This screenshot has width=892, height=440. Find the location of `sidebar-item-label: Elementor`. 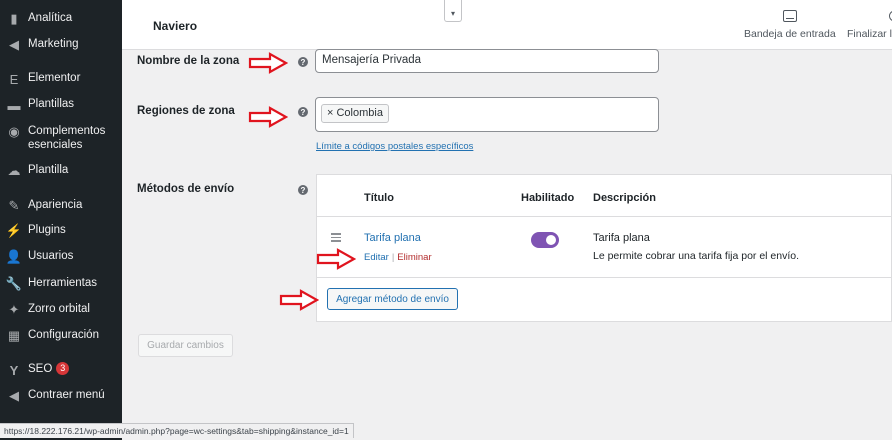

sidebar-item-label: Elementor is located at coordinates (54, 78).